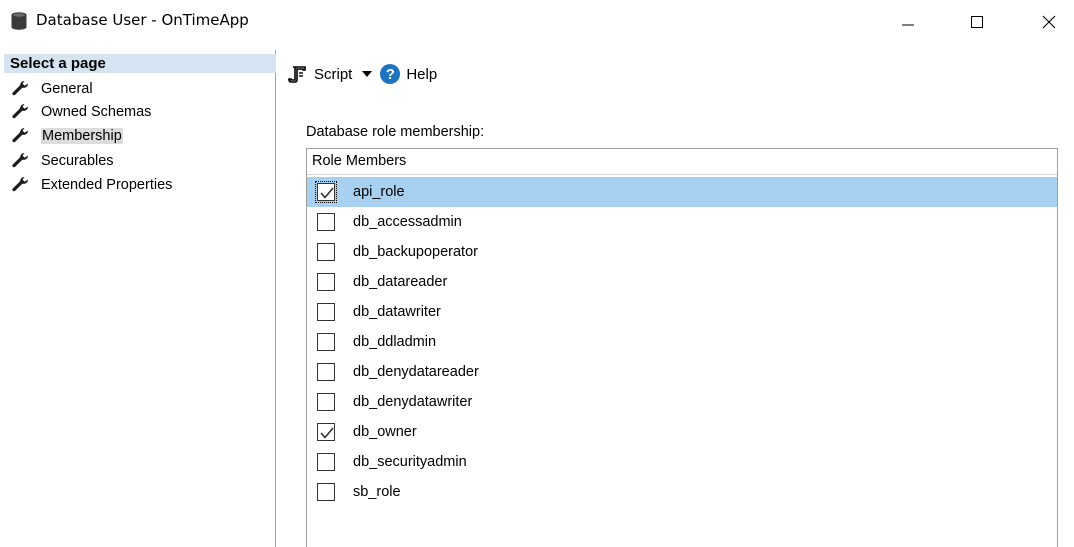 The image size is (1074, 547). I want to click on role-row: db_denydatareader, so click(682, 372).